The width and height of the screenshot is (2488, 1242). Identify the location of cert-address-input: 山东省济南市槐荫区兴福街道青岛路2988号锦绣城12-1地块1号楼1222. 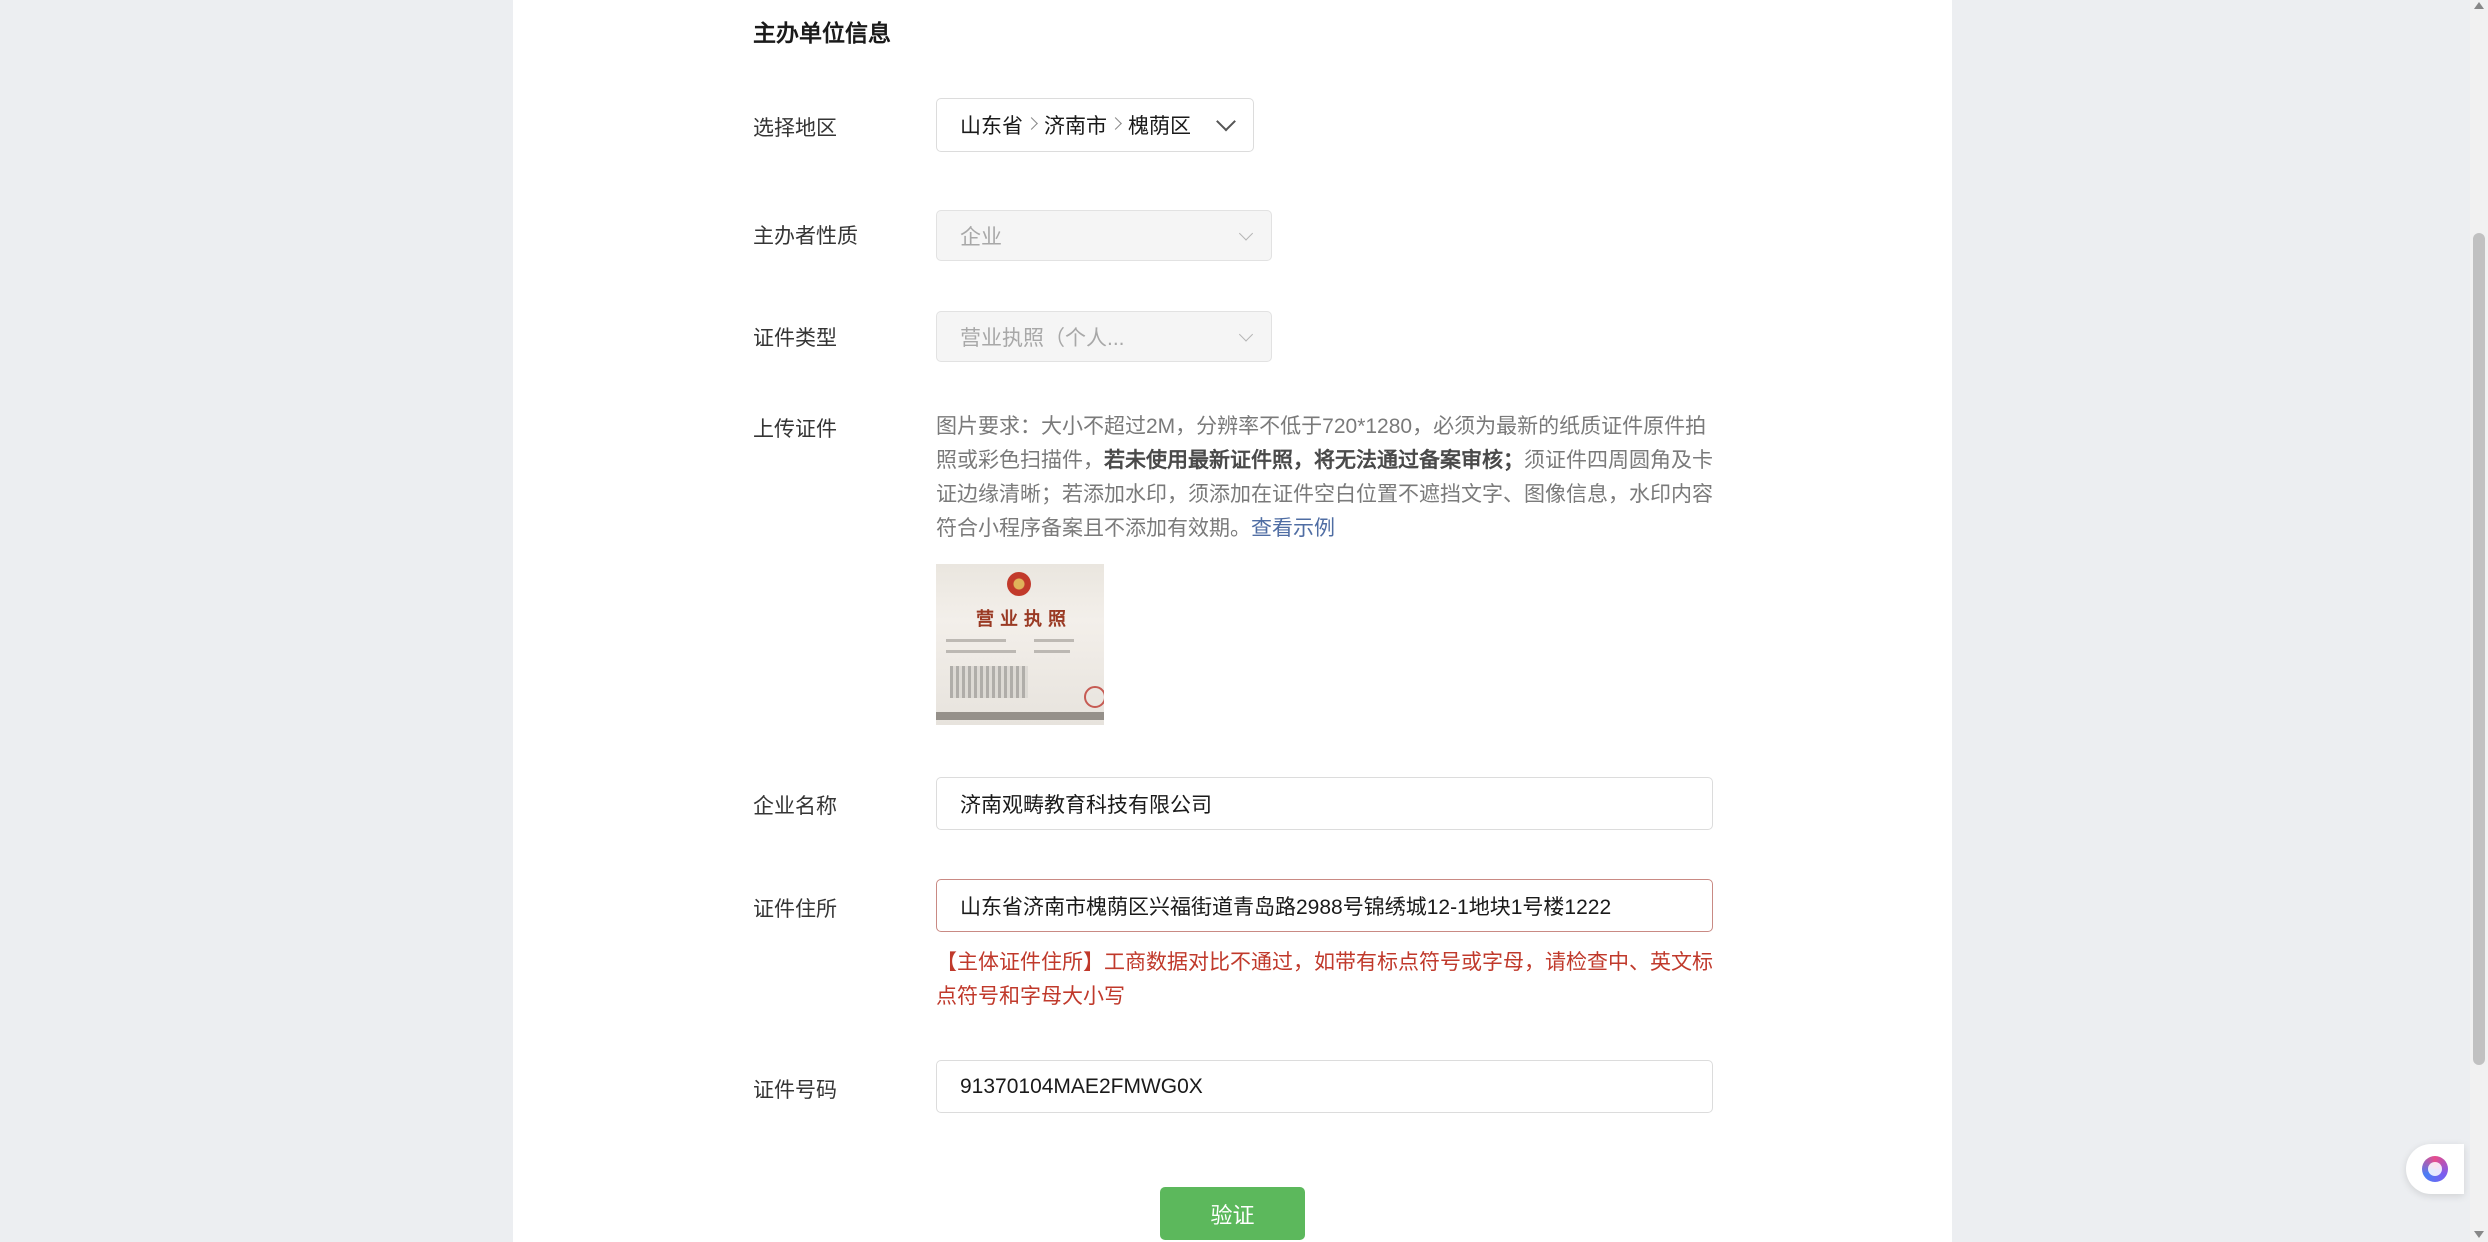
(1324, 905).